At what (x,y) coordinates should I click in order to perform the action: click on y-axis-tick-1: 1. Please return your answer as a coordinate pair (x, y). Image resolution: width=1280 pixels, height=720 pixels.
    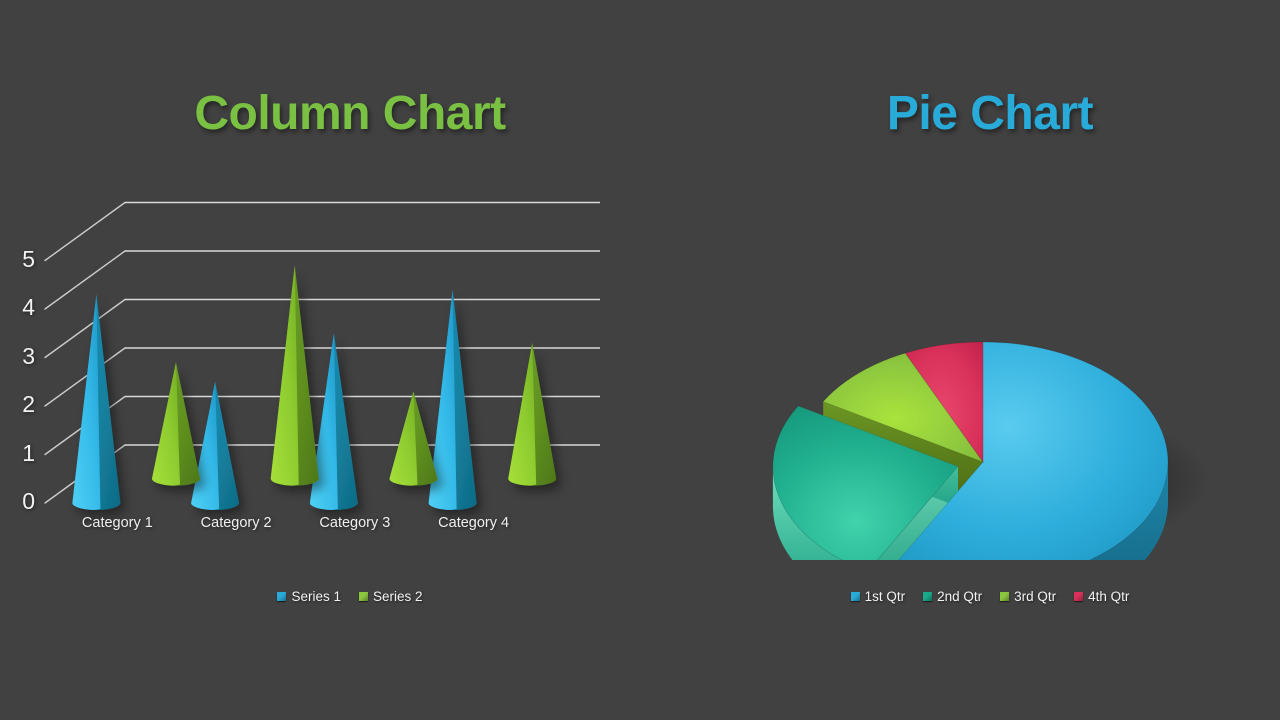
    Looking at the image, I should click on (28, 452).